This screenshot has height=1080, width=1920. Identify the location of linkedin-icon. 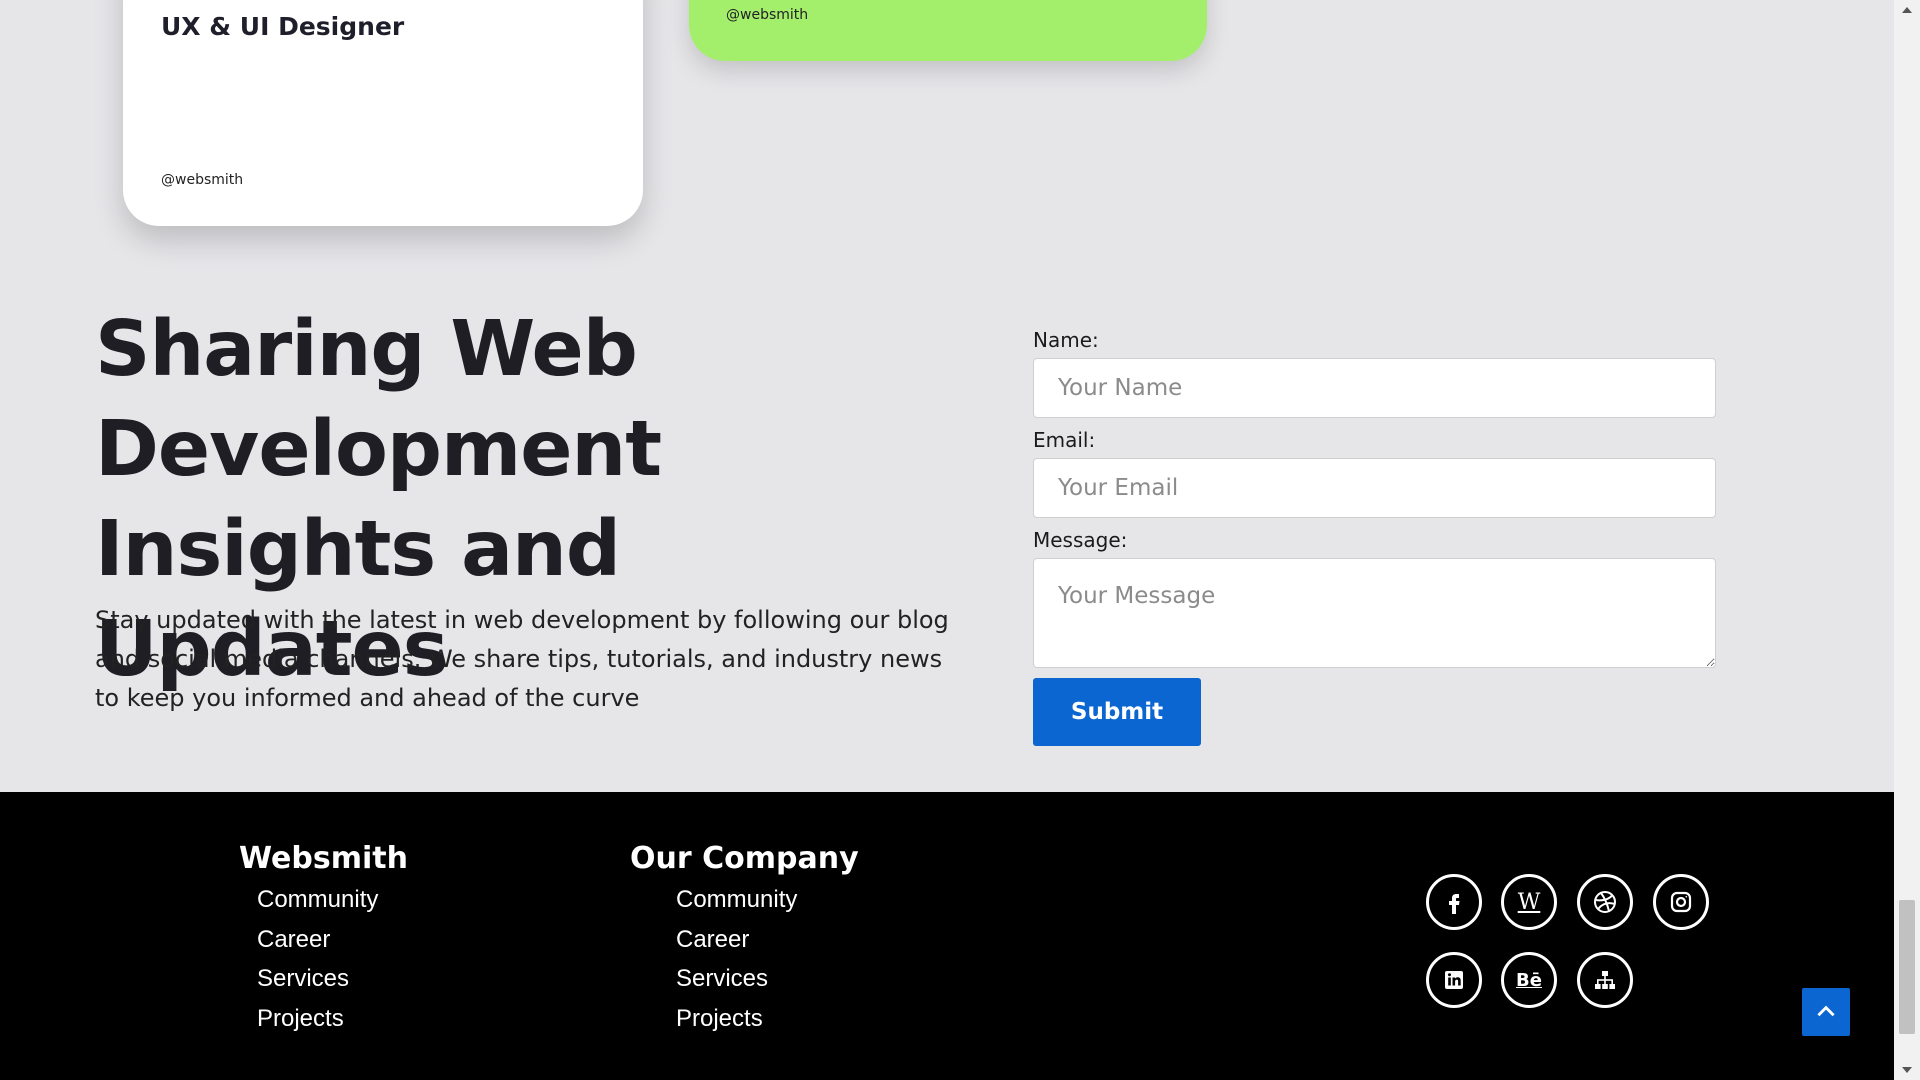
(1454, 980).